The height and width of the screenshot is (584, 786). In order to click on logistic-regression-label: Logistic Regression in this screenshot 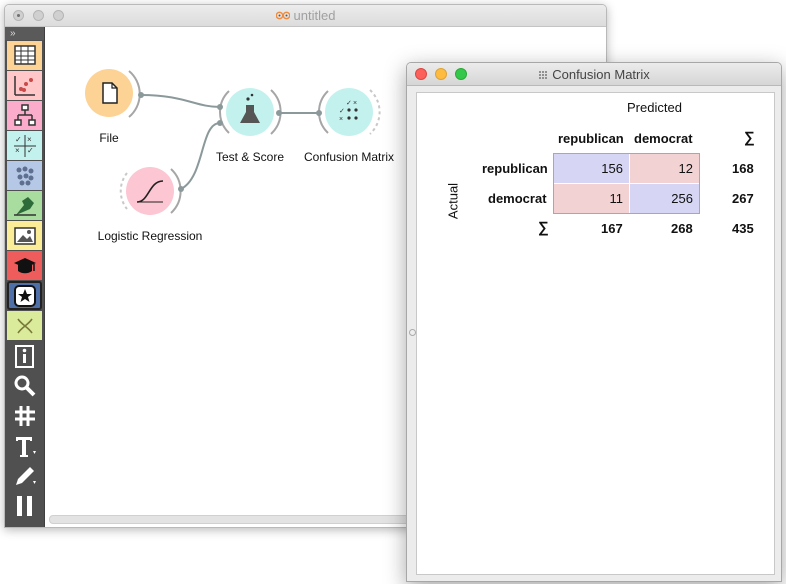, I will do `click(150, 236)`.